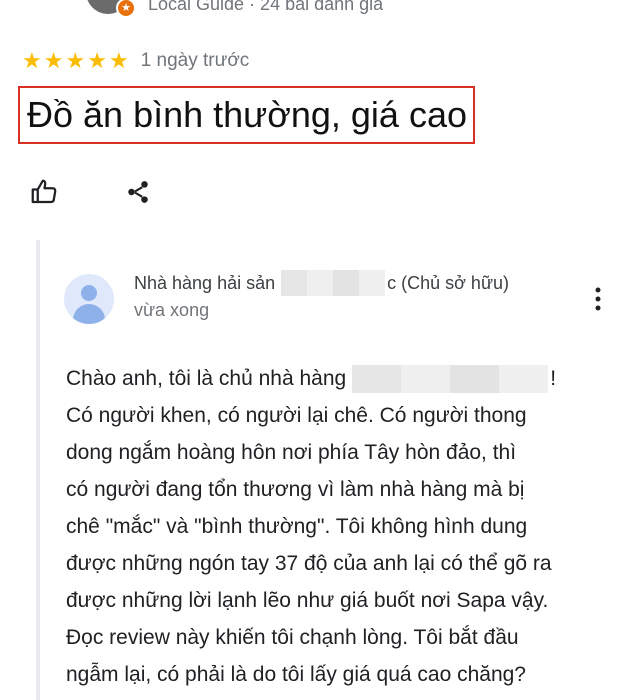 The image size is (640, 700). Describe the element at coordinates (553, 378) in the screenshot. I see `reply-line-end: !` at that location.